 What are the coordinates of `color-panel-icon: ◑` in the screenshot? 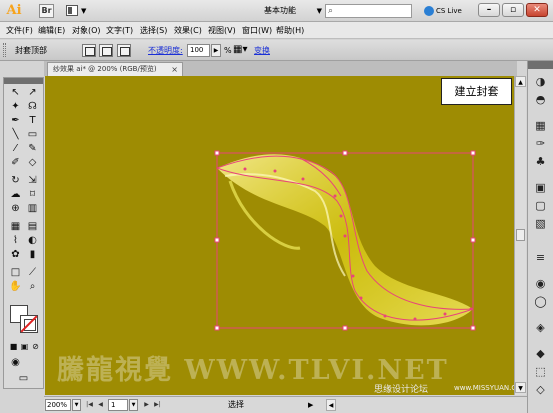 It's located at (540, 81).